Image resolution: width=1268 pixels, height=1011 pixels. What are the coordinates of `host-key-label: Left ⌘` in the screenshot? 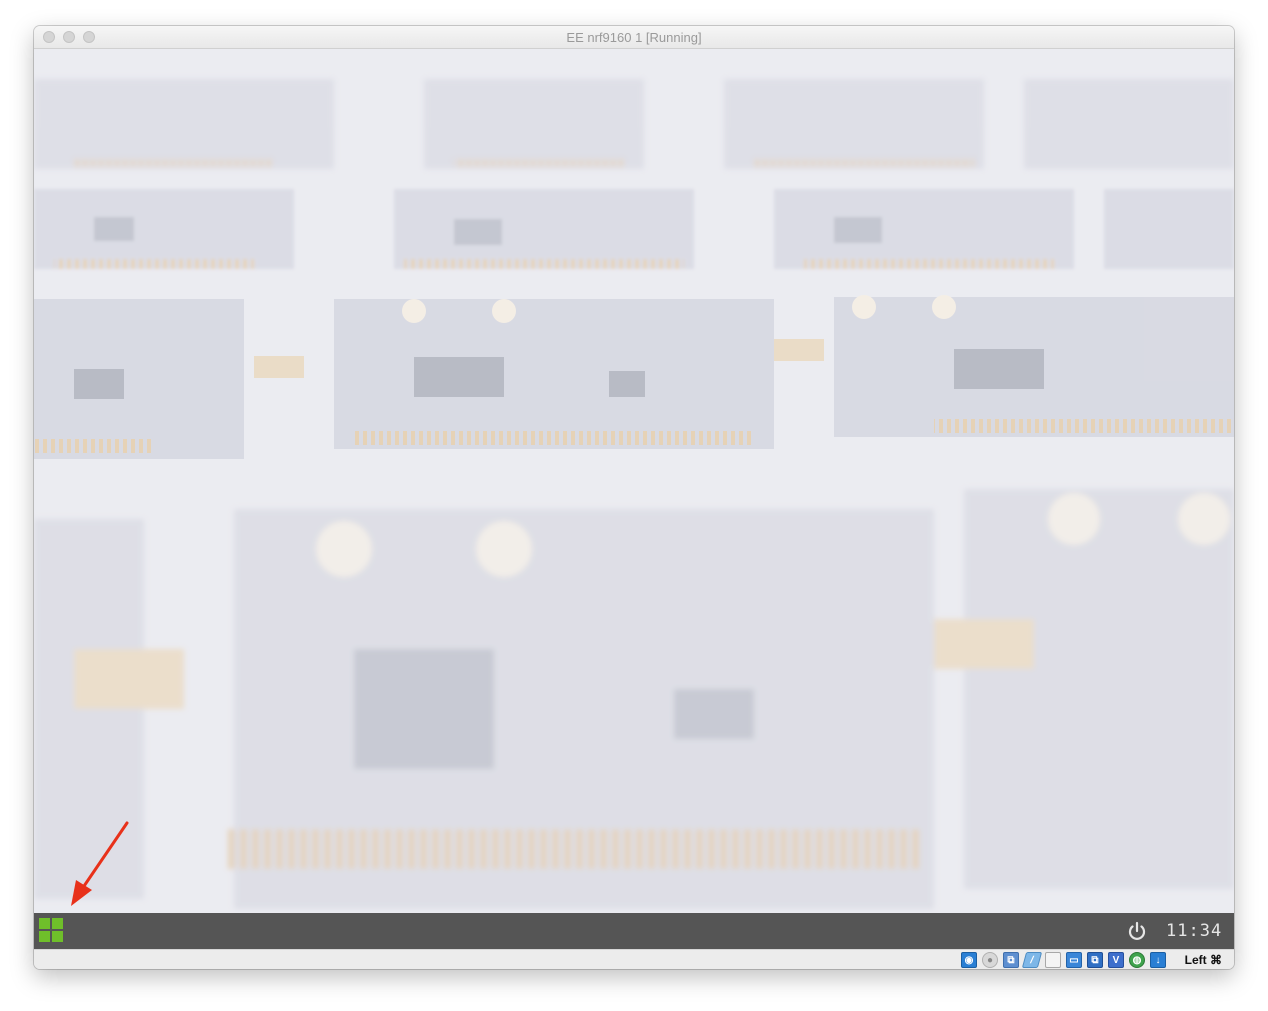 It's located at (1203, 960).